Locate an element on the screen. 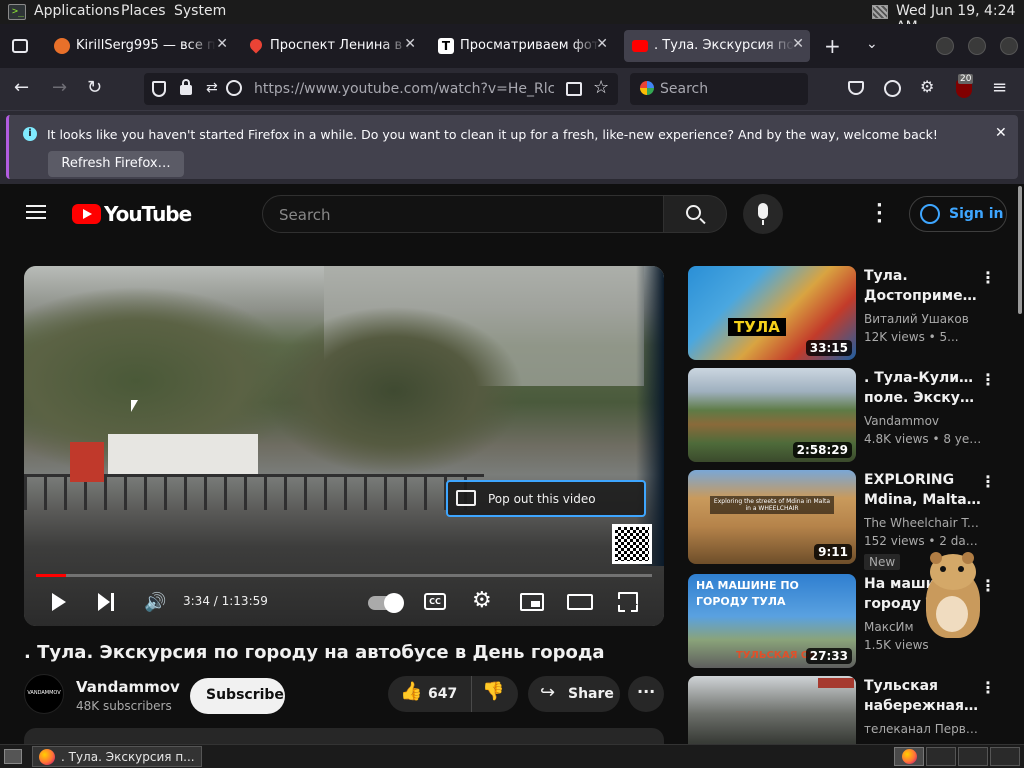  thumbnail is located at coordinates (772, 710).